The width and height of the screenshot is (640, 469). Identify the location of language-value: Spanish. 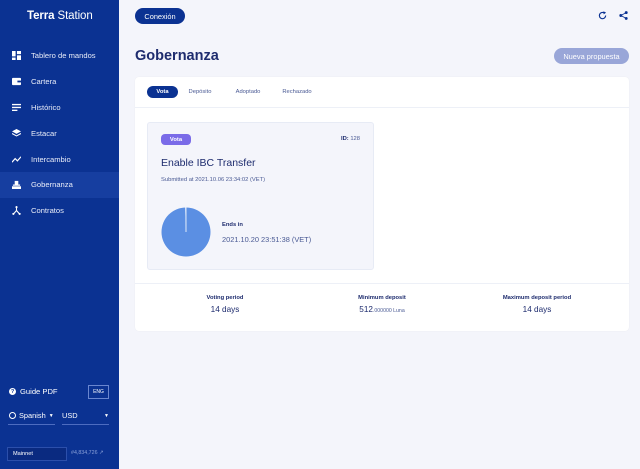
(32, 415).